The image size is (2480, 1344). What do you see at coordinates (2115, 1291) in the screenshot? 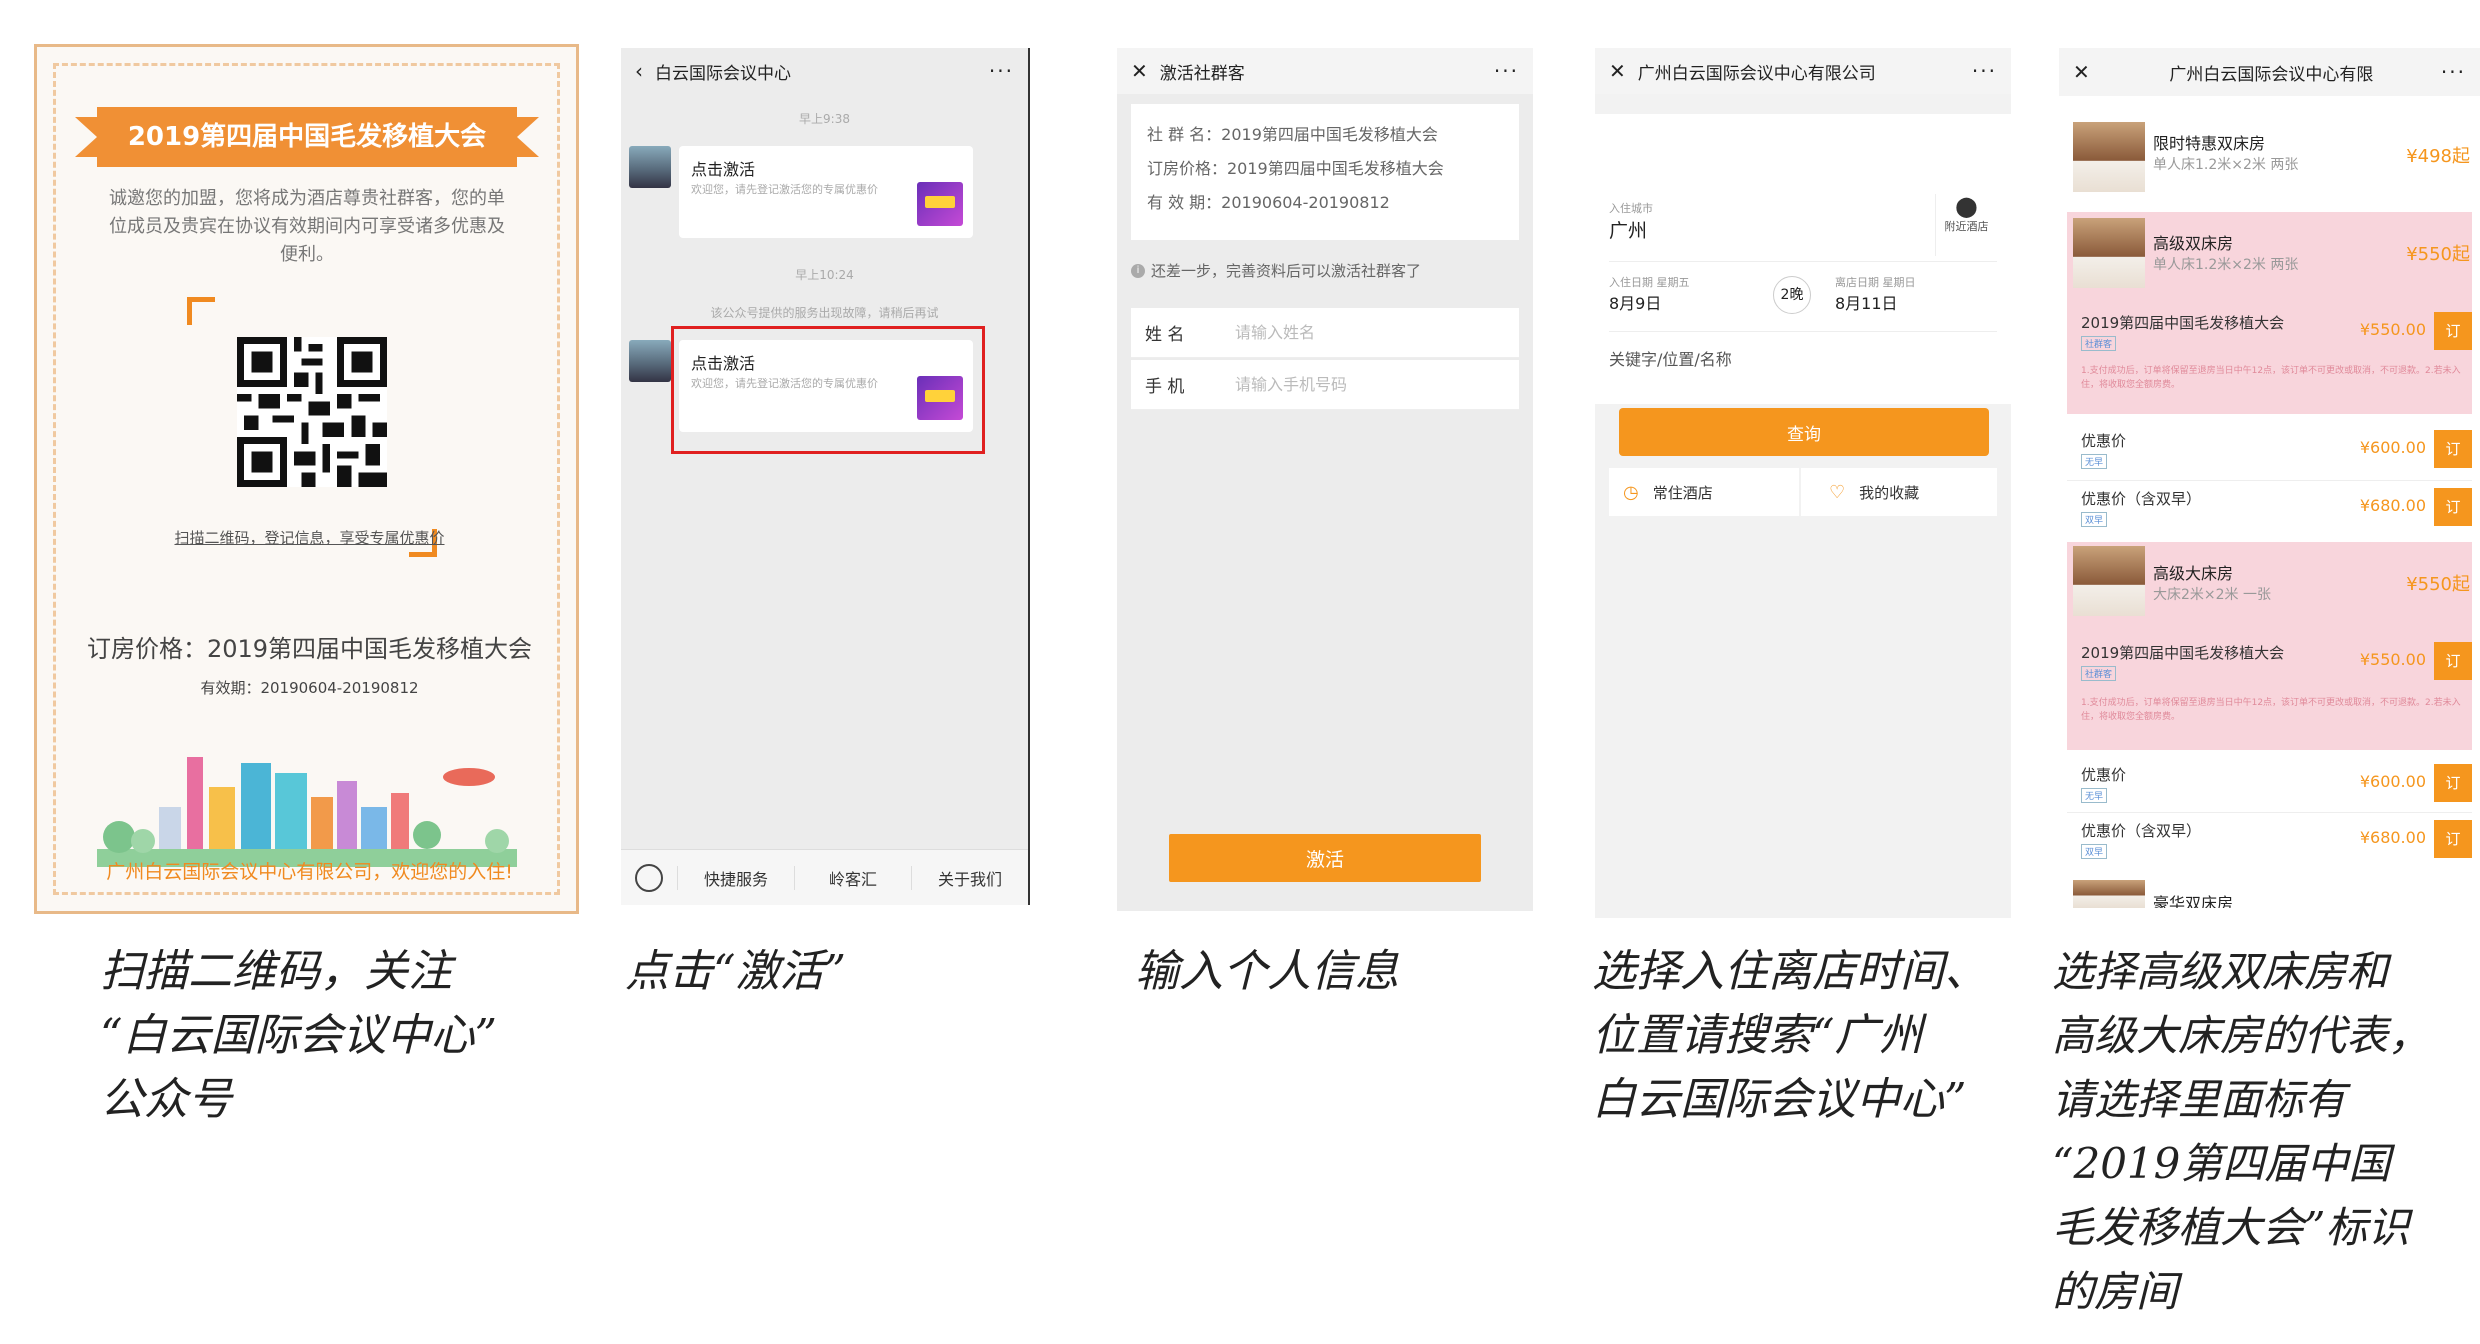
I see `caption-line: 的房间` at bounding box center [2115, 1291].